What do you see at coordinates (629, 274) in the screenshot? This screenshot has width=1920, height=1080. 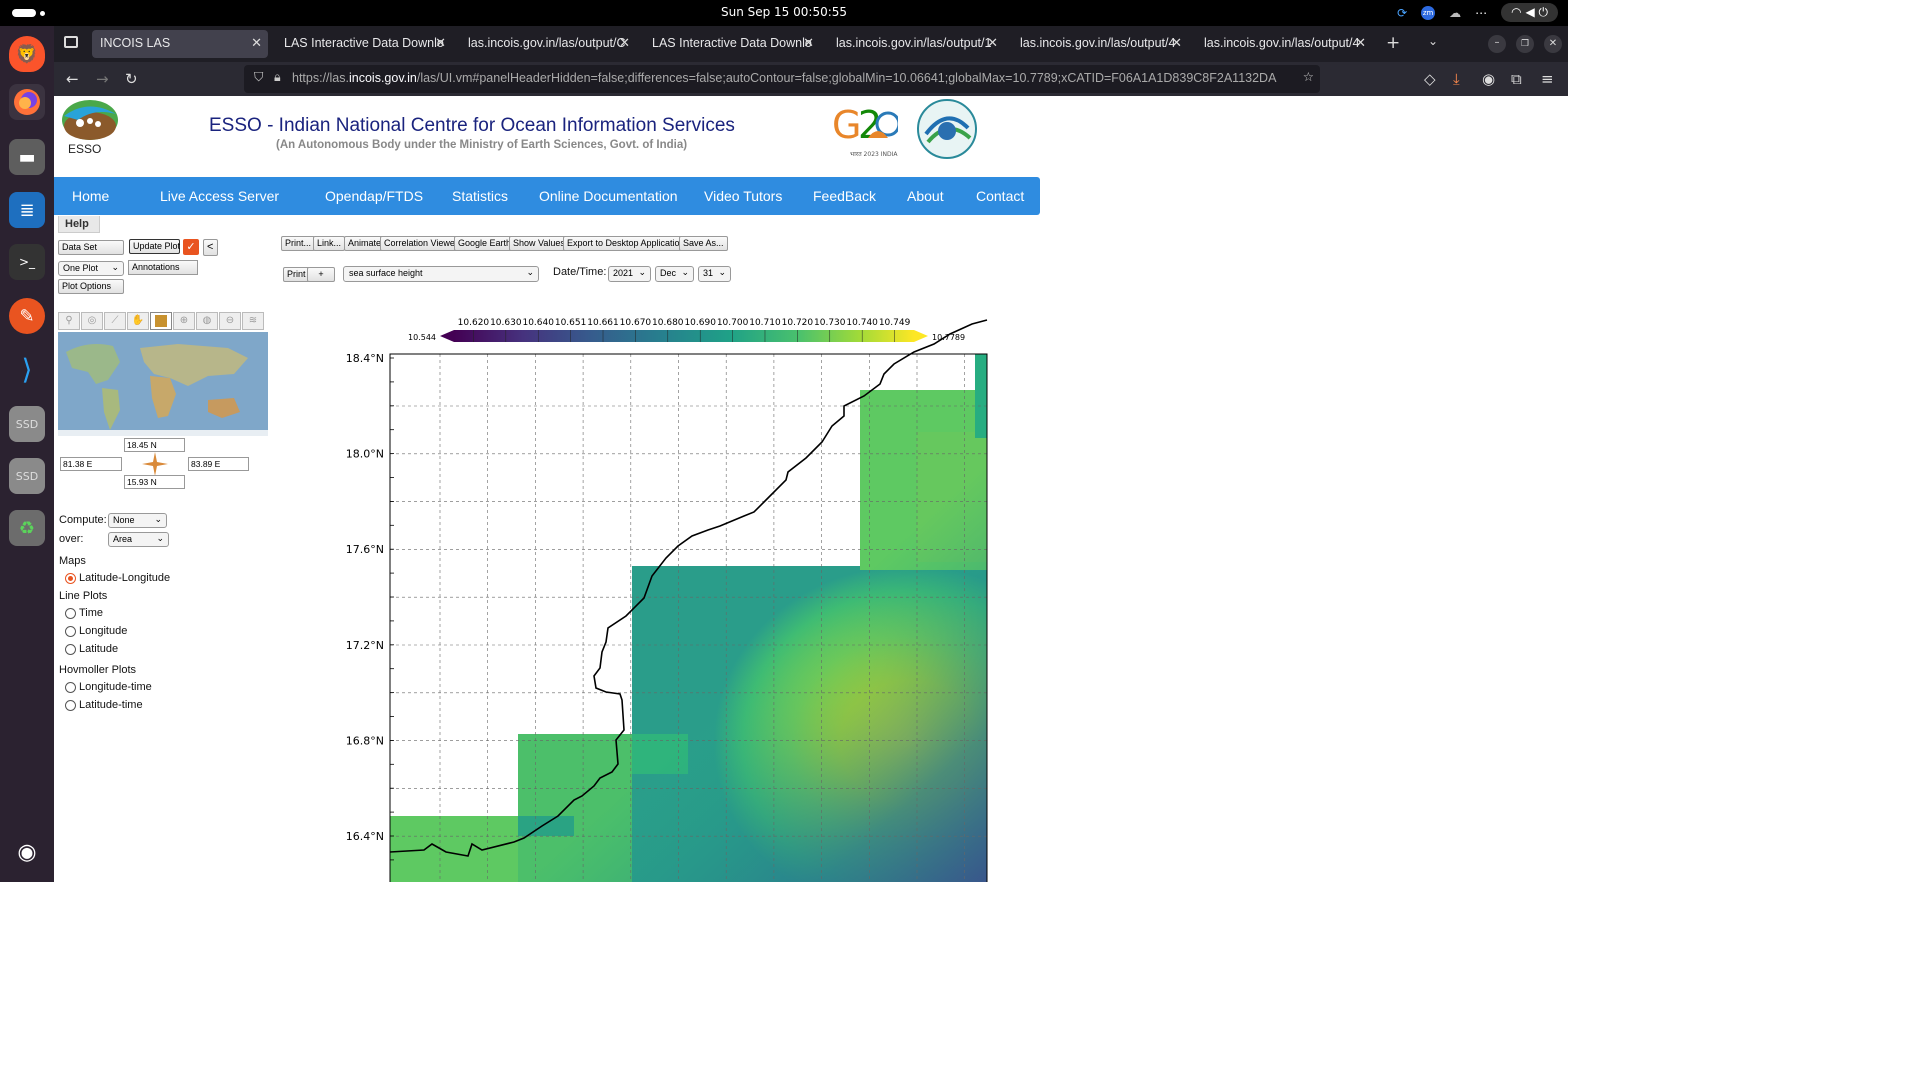 I see `year-select: 2021 ⌄` at bounding box center [629, 274].